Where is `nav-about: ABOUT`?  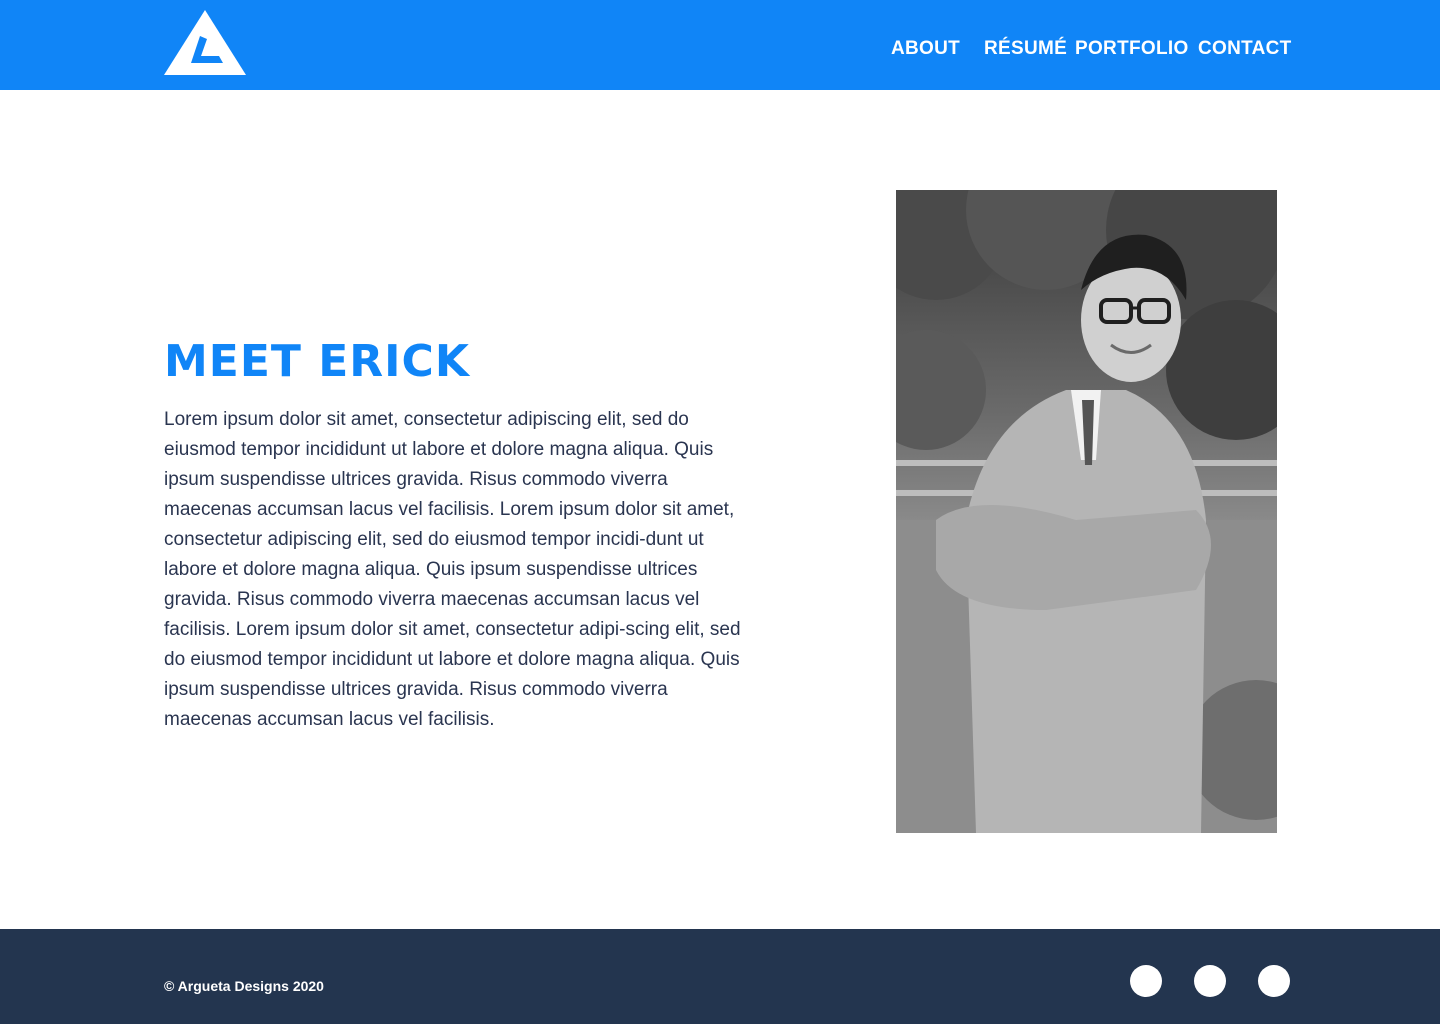
nav-about: ABOUT is located at coordinates (925, 49).